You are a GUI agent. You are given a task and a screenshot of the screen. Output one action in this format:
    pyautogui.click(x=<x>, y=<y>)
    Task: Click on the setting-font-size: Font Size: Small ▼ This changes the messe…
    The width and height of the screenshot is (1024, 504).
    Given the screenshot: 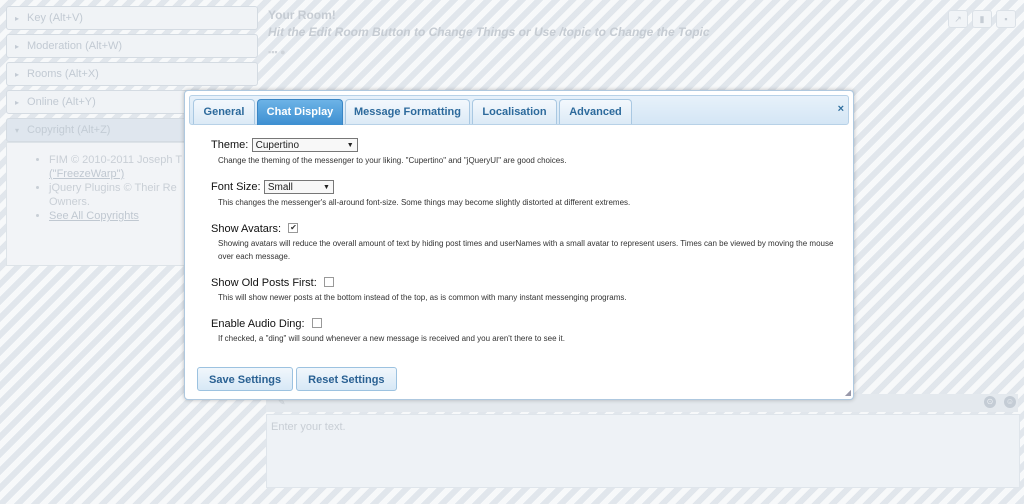 What is the action you would take?
    pyautogui.click(x=527, y=194)
    